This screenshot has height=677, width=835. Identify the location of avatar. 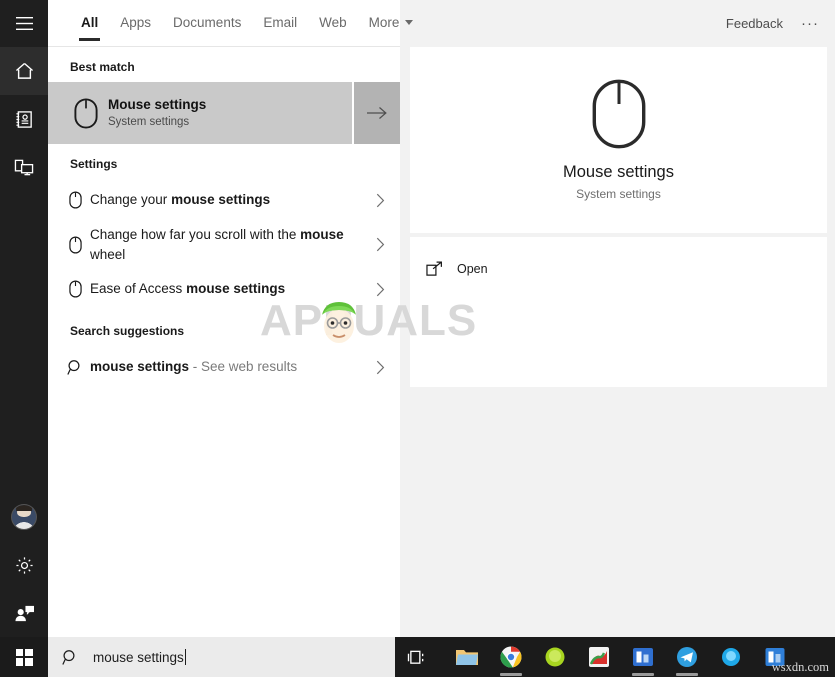
(24, 517).